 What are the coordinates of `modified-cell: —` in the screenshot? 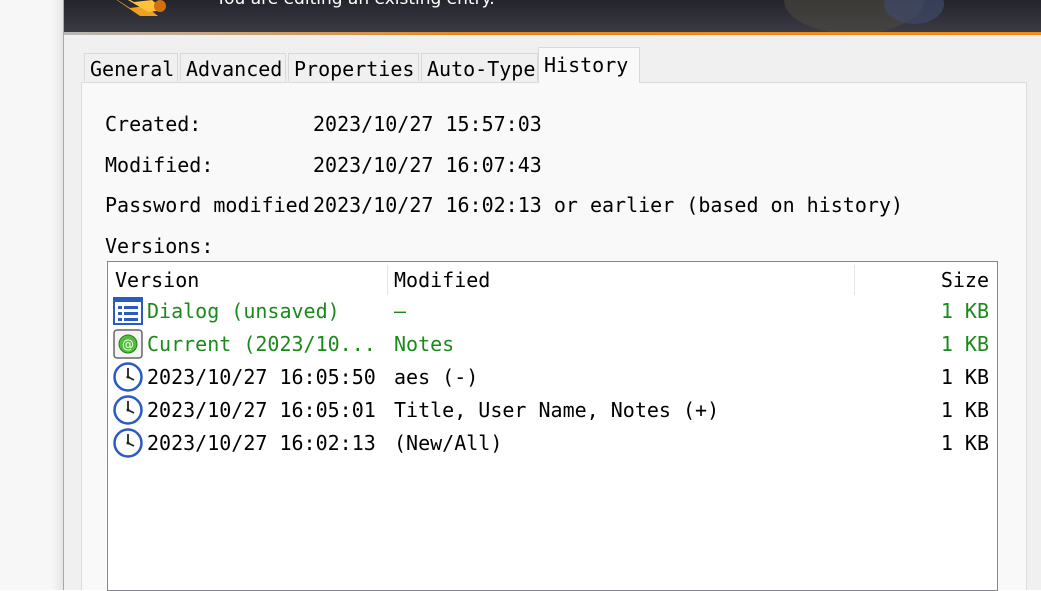 It's located at (400, 311).